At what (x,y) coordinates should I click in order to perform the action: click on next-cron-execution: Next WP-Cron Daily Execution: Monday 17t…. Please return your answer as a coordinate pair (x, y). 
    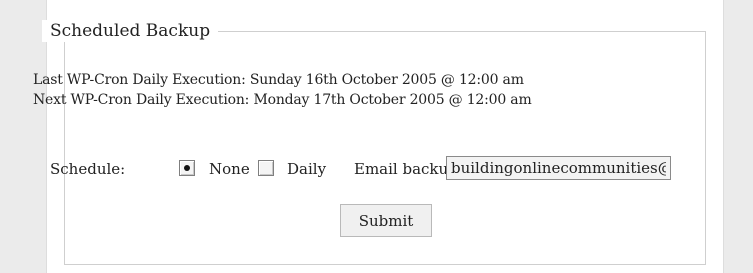
    Looking at the image, I should click on (282, 100).